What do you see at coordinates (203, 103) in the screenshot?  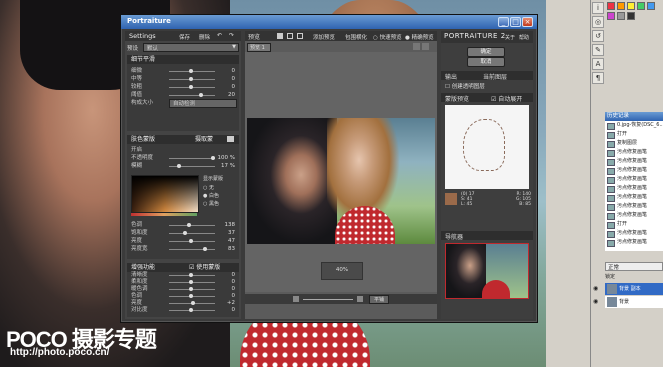 I see `size-dropdown: 自动检测` at bounding box center [203, 103].